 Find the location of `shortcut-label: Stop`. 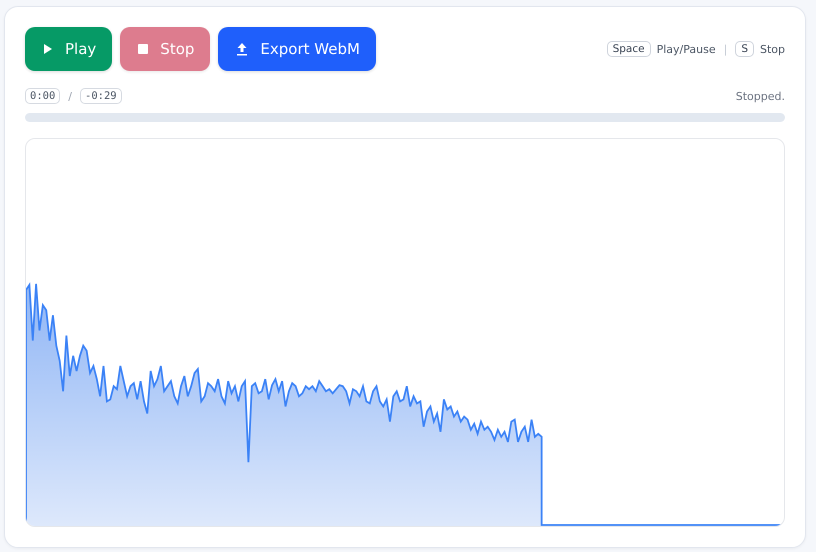

shortcut-label: Stop is located at coordinates (772, 49).